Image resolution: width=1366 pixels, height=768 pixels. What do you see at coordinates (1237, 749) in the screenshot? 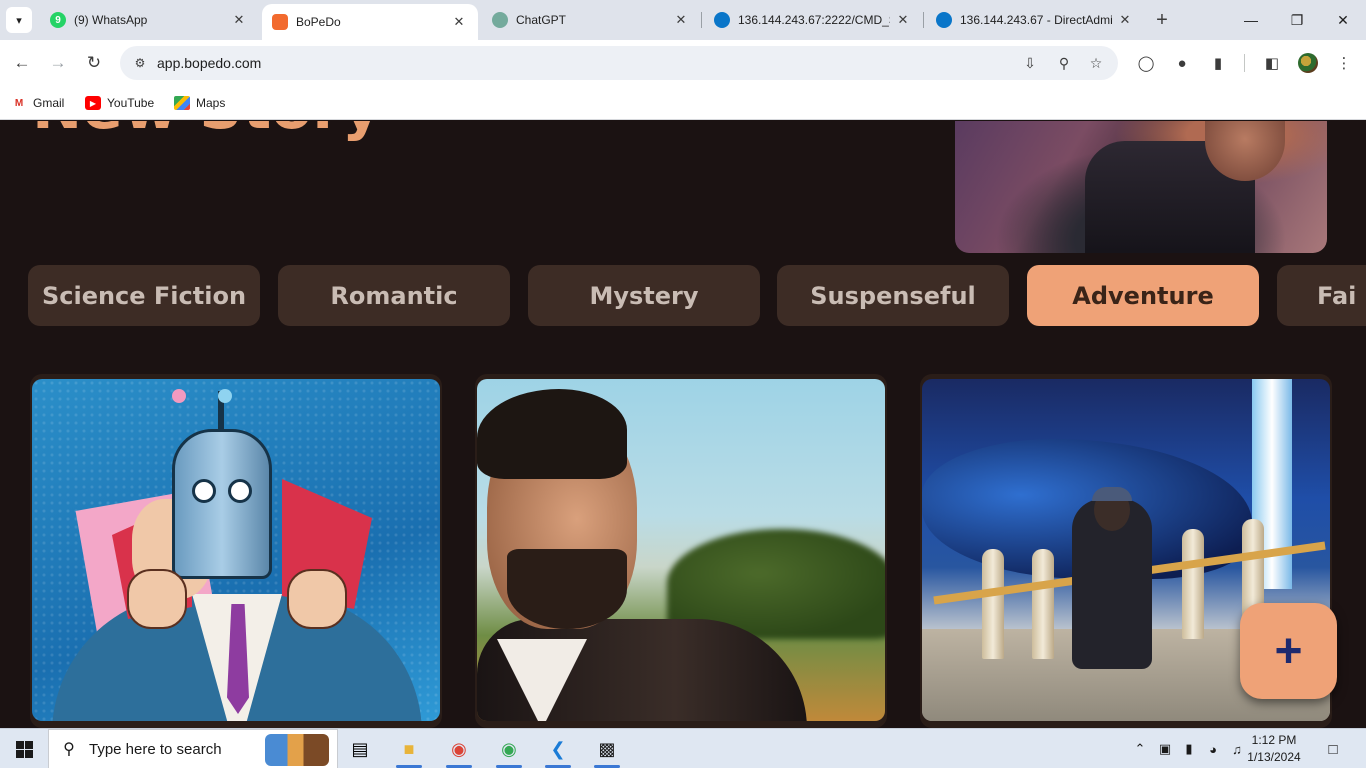
I see `volume-icon: ♫` at bounding box center [1237, 749].